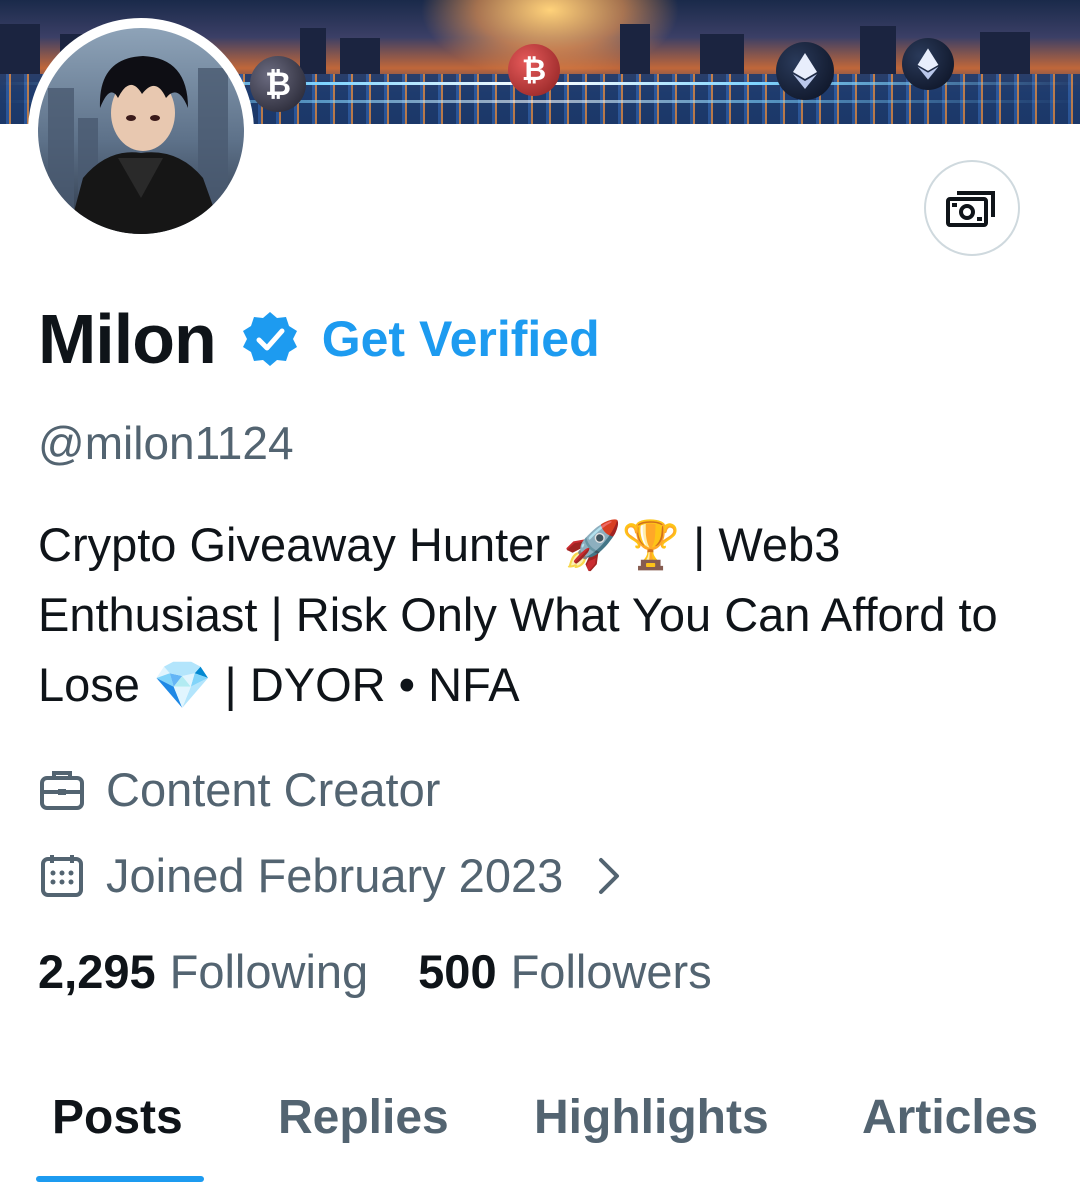  Describe the element at coordinates (62, 790) in the screenshot. I see `briefcase-icon` at that location.